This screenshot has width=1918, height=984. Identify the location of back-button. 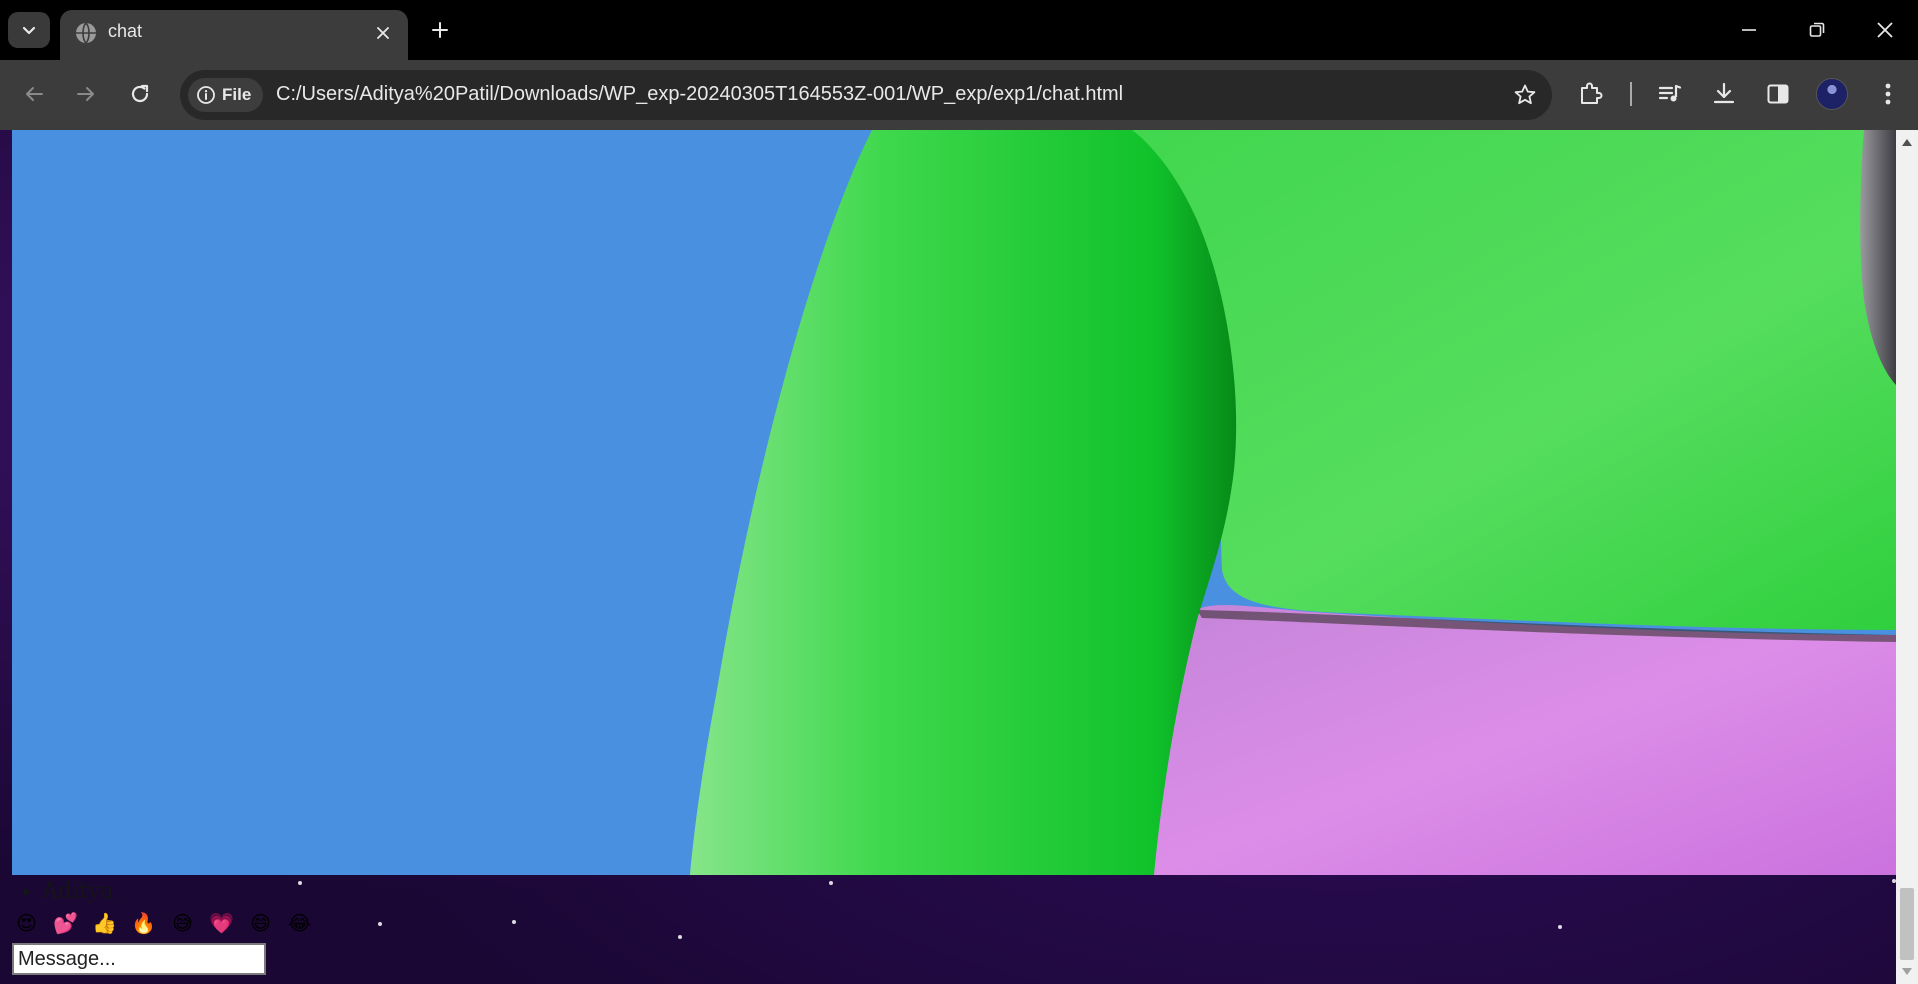
(34, 94).